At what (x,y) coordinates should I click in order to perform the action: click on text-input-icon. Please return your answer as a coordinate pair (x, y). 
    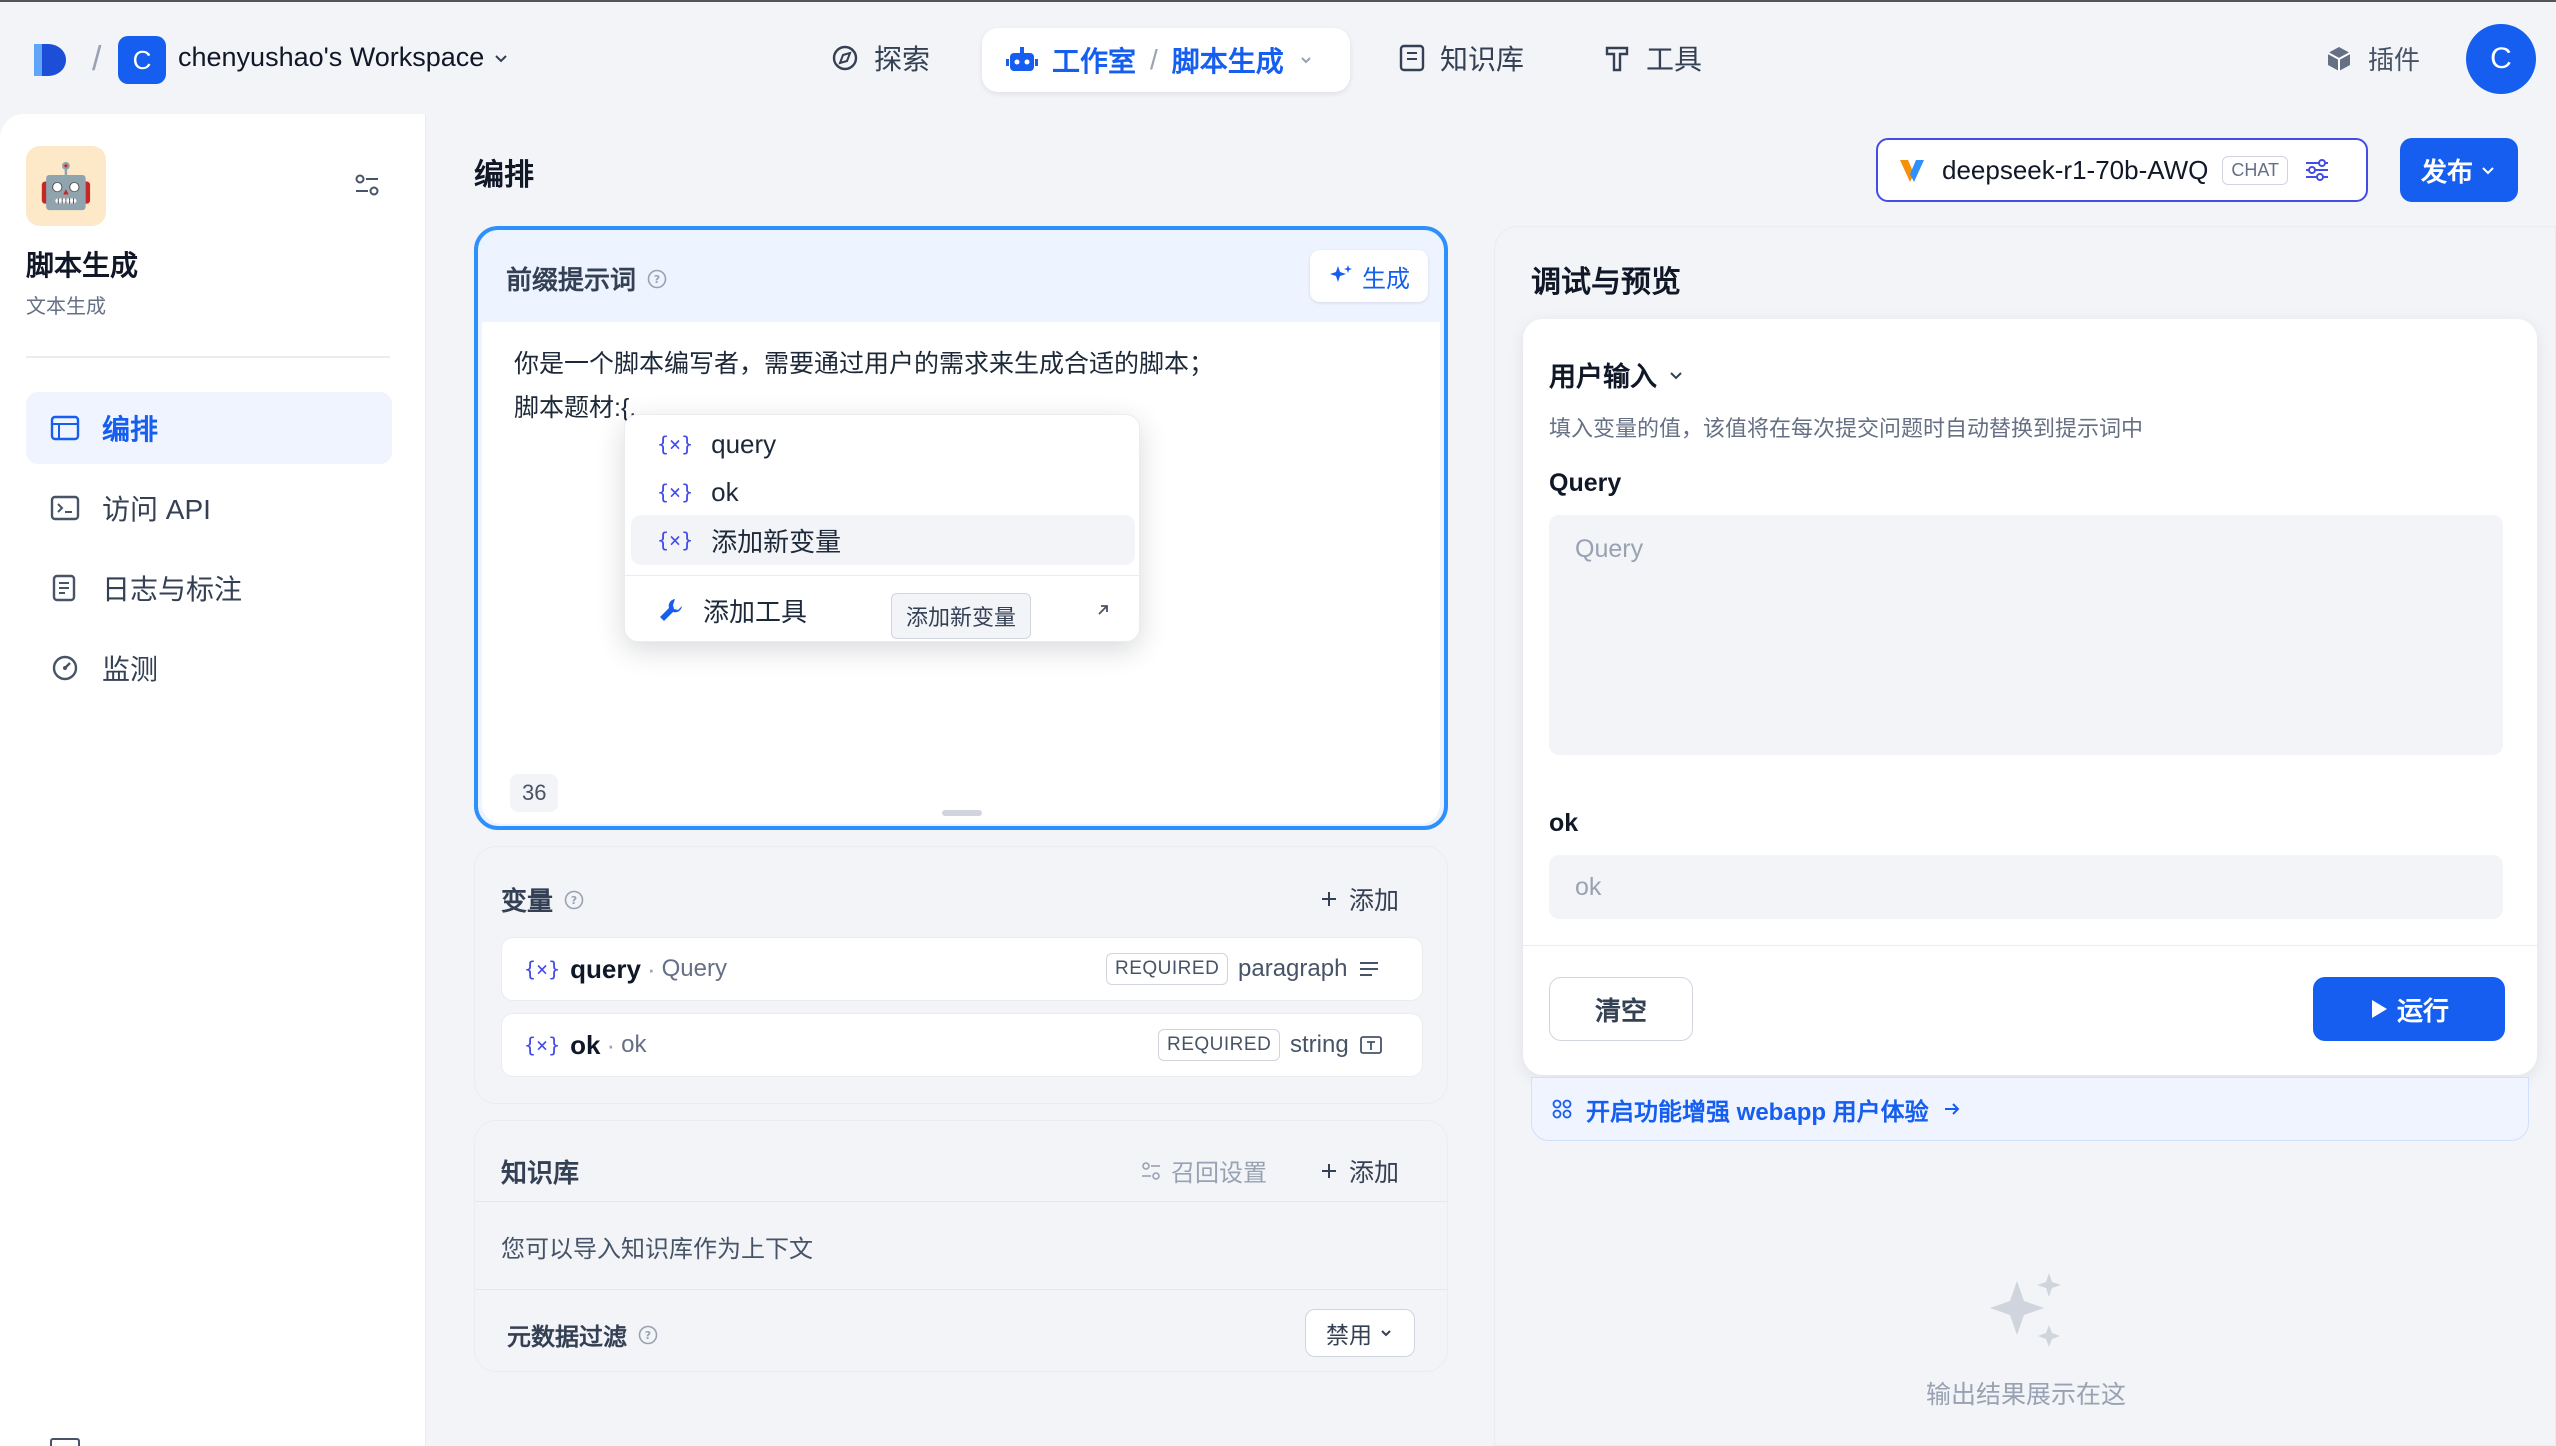
    Looking at the image, I should click on (1370, 1045).